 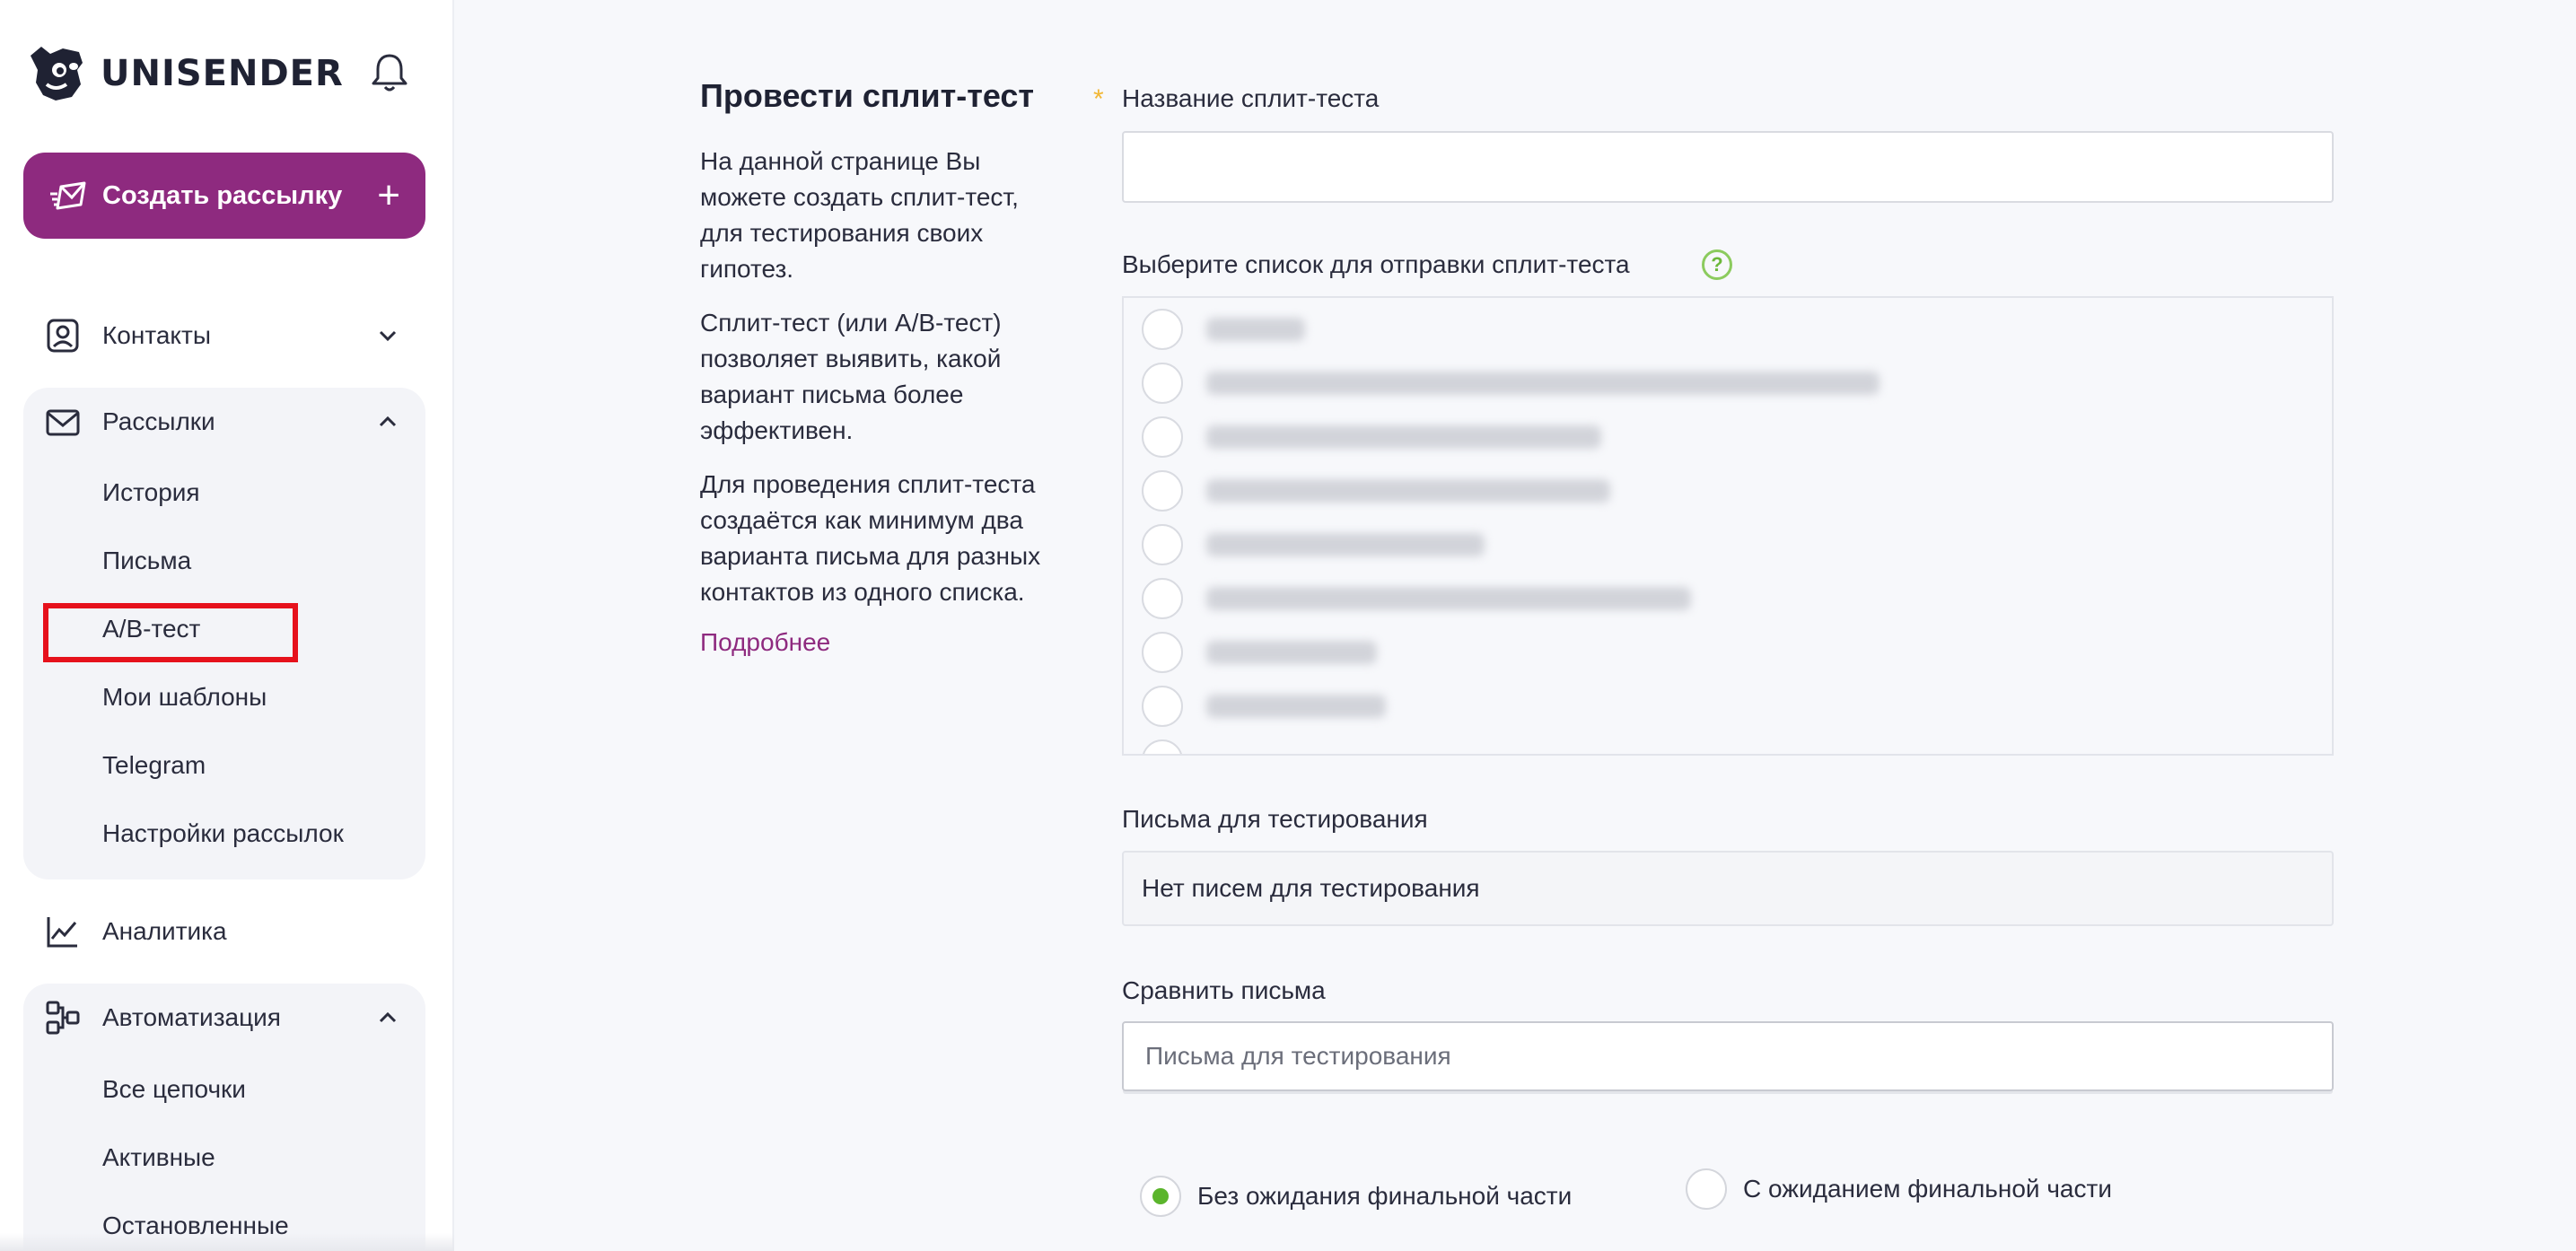 I want to click on nav-mailings-label: Рассылки, so click(x=158, y=421).